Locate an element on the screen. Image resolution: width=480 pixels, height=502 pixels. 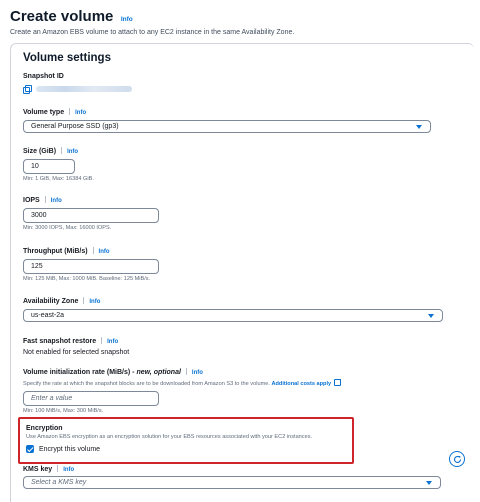
volume-type-info-link: Info is located at coordinates (80, 113).